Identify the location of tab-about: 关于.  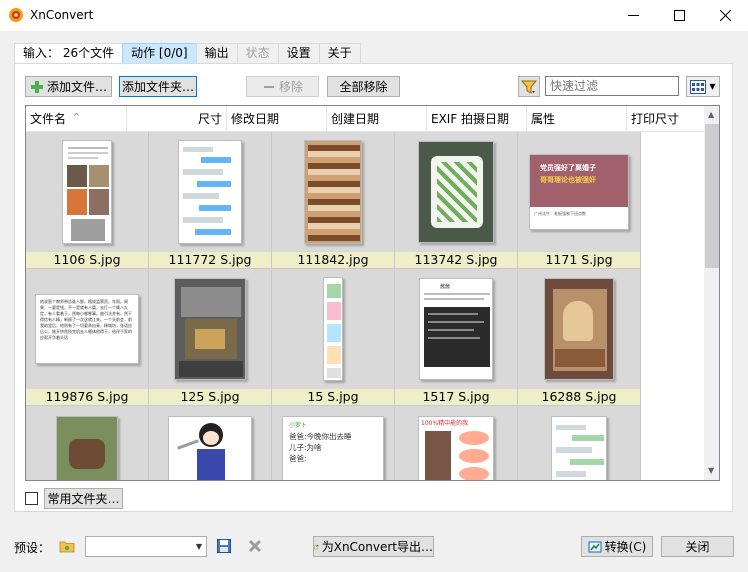
(339, 53).